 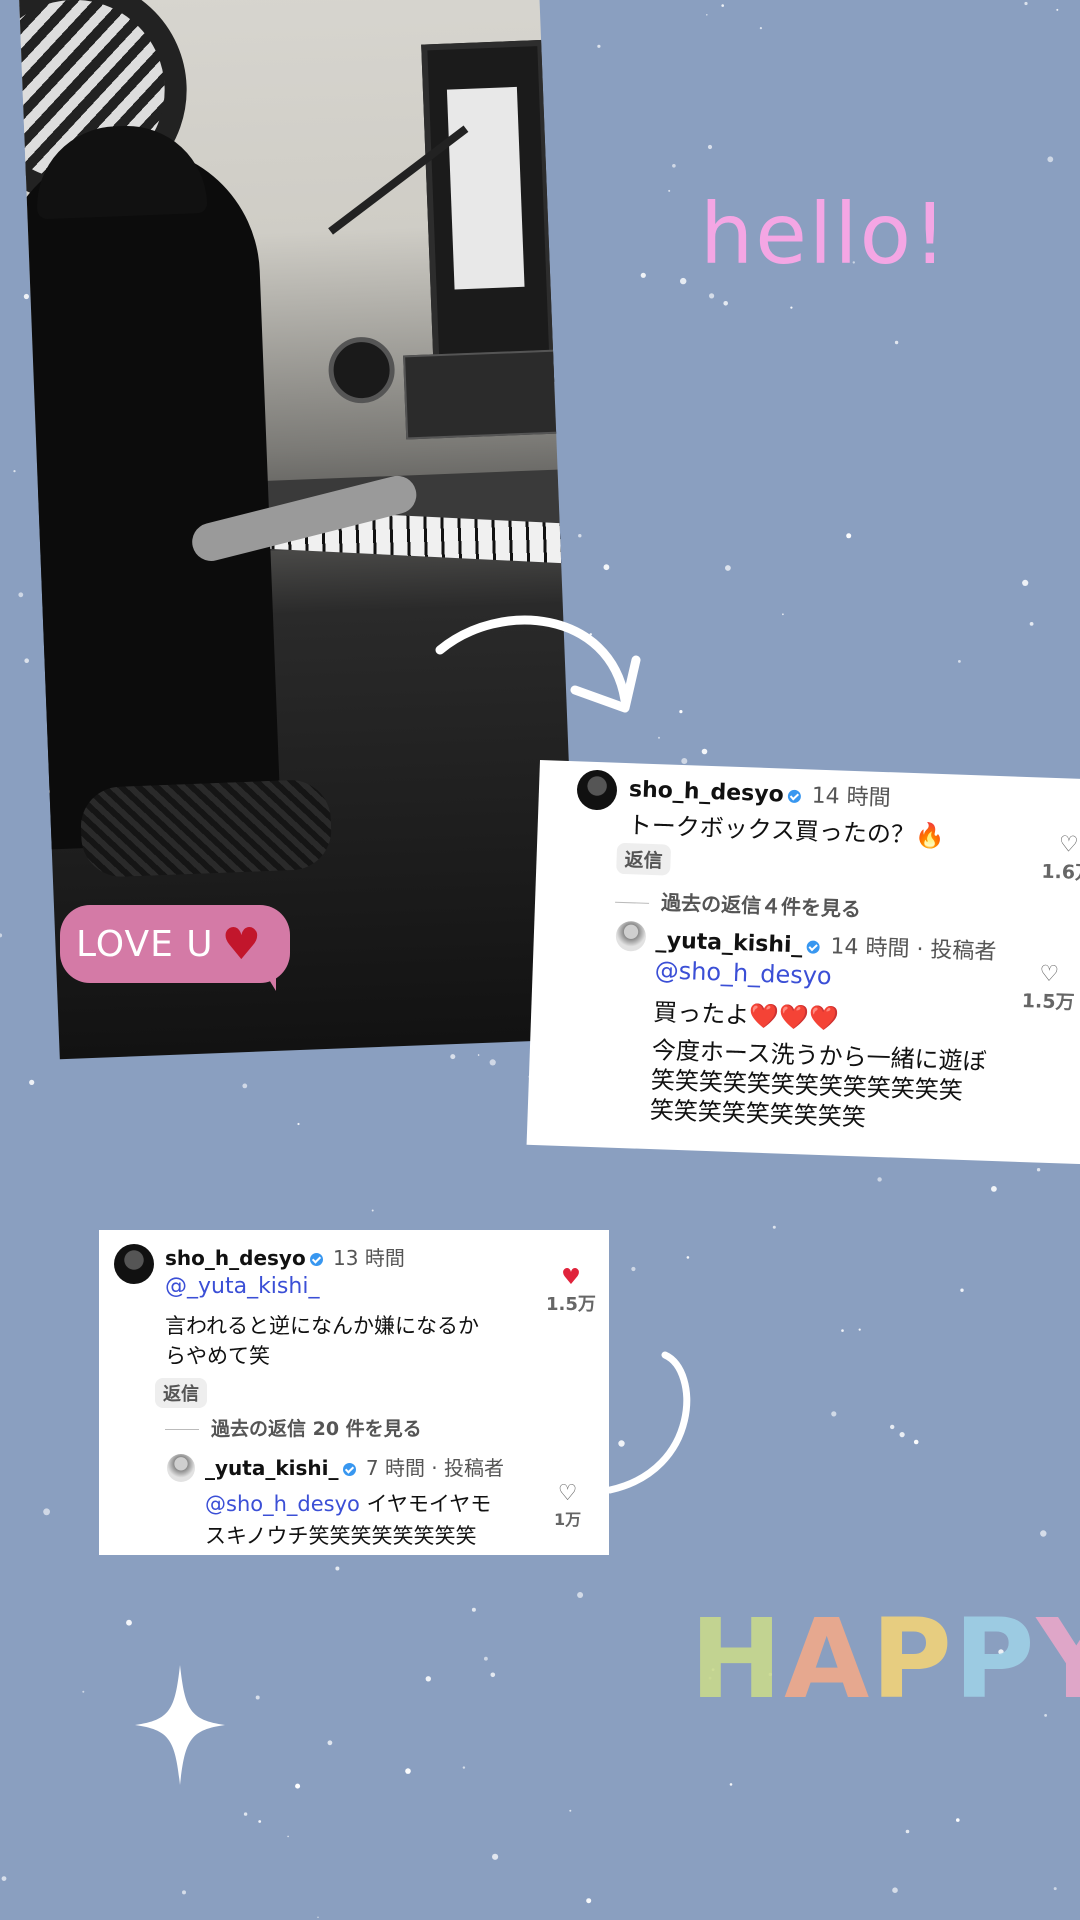 What do you see at coordinates (995, 1659) in the screenshot?
I see `happy-letter: P` at bounding box center [995, 1659].